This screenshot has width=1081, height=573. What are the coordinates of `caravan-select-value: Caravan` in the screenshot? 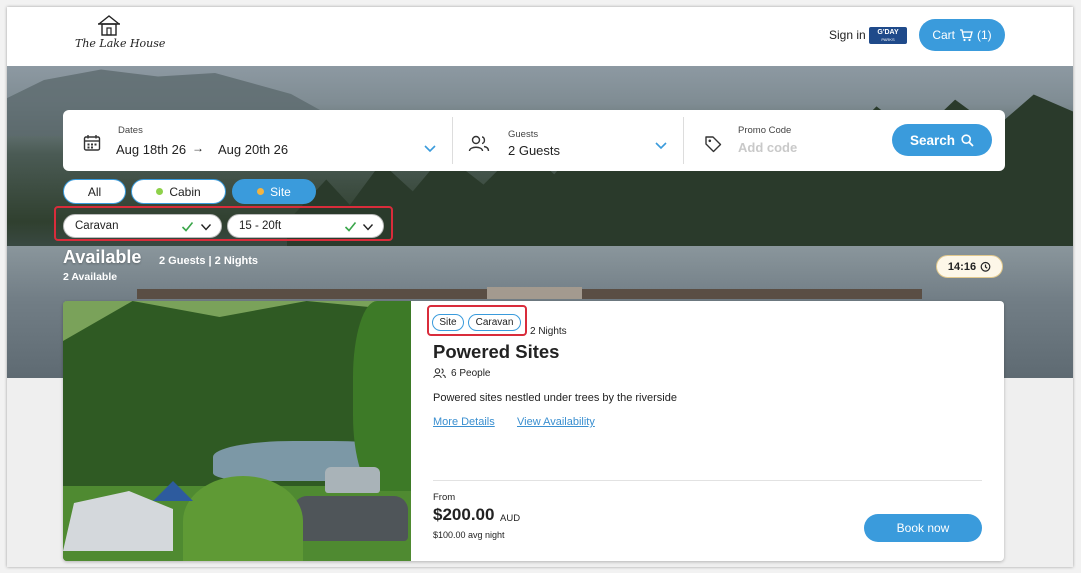 It's located at (97, 226).